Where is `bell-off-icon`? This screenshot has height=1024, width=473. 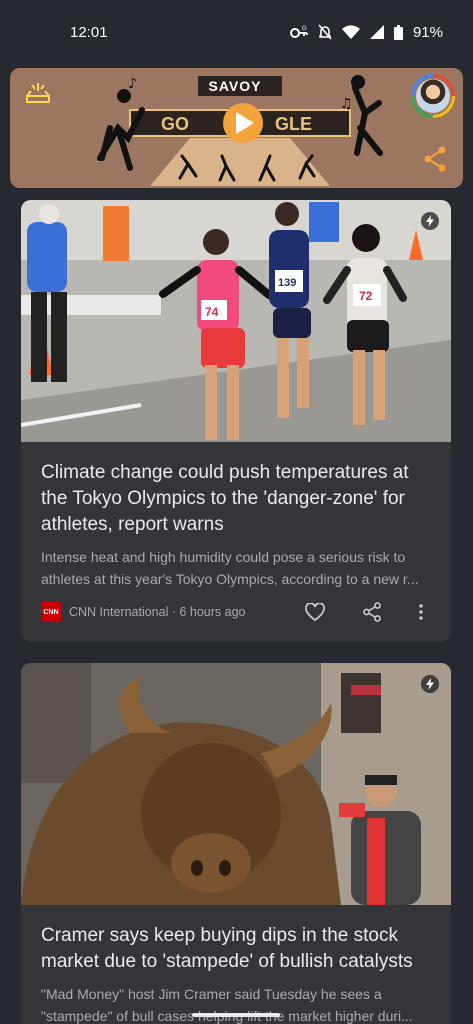 bell-off-icon is located at coordinates (325, 32).